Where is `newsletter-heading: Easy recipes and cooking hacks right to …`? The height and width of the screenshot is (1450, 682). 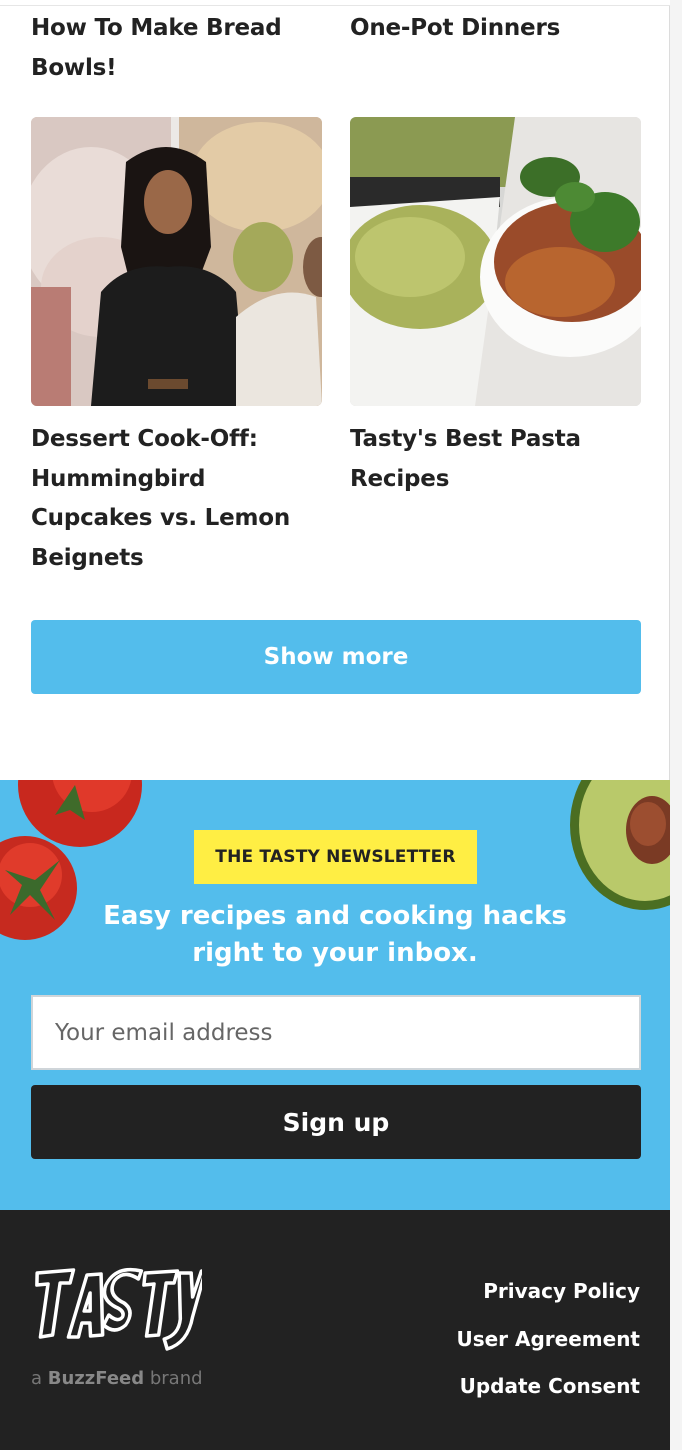
newsletter-heading: Easy recipes and cooking hacks right to … is located at coordinates (335, 935).